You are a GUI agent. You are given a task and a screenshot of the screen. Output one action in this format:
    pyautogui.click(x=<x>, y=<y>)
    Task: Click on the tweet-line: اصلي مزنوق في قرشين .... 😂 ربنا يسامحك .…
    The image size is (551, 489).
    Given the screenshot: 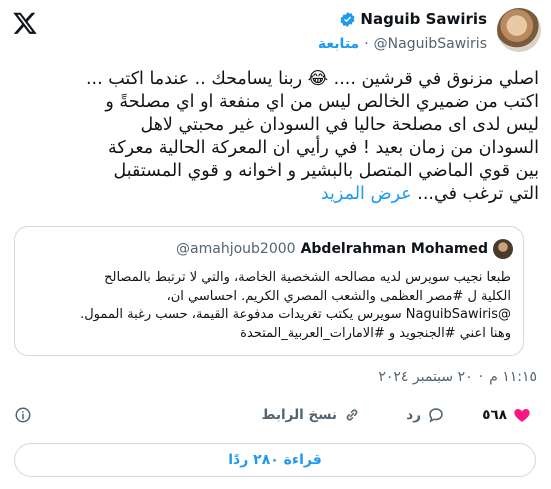 What is the action you would take?
    pyautogui.click(x=312, y=79)
    